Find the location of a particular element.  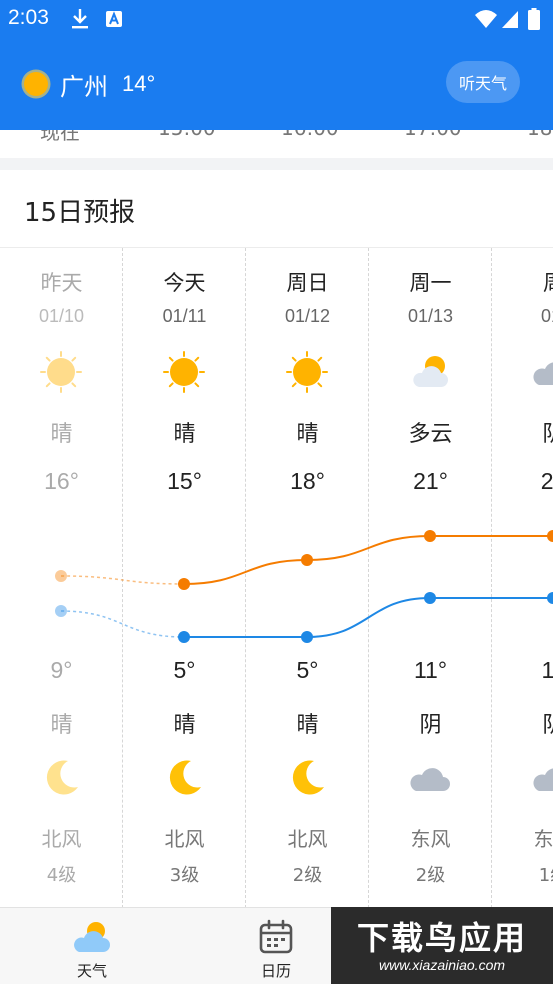

forecast-day-partial: 周 01/ 阴 21 11 阴 东北 1级 is located at coordinates (522, 577).